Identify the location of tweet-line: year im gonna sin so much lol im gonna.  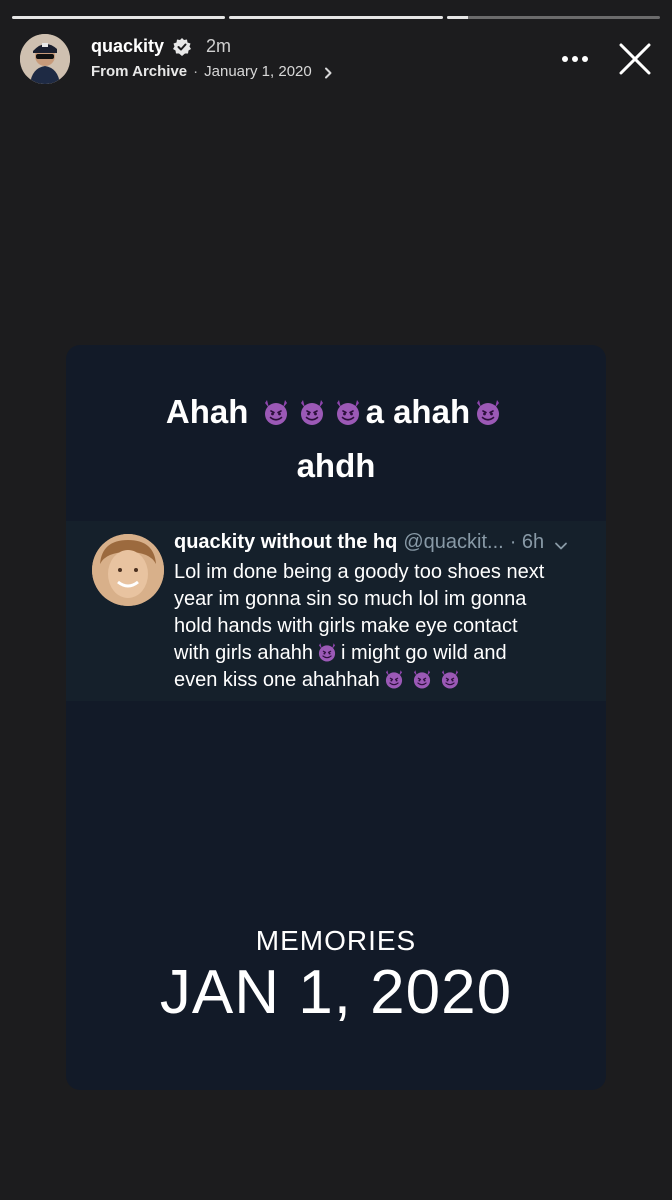
(350, 599).